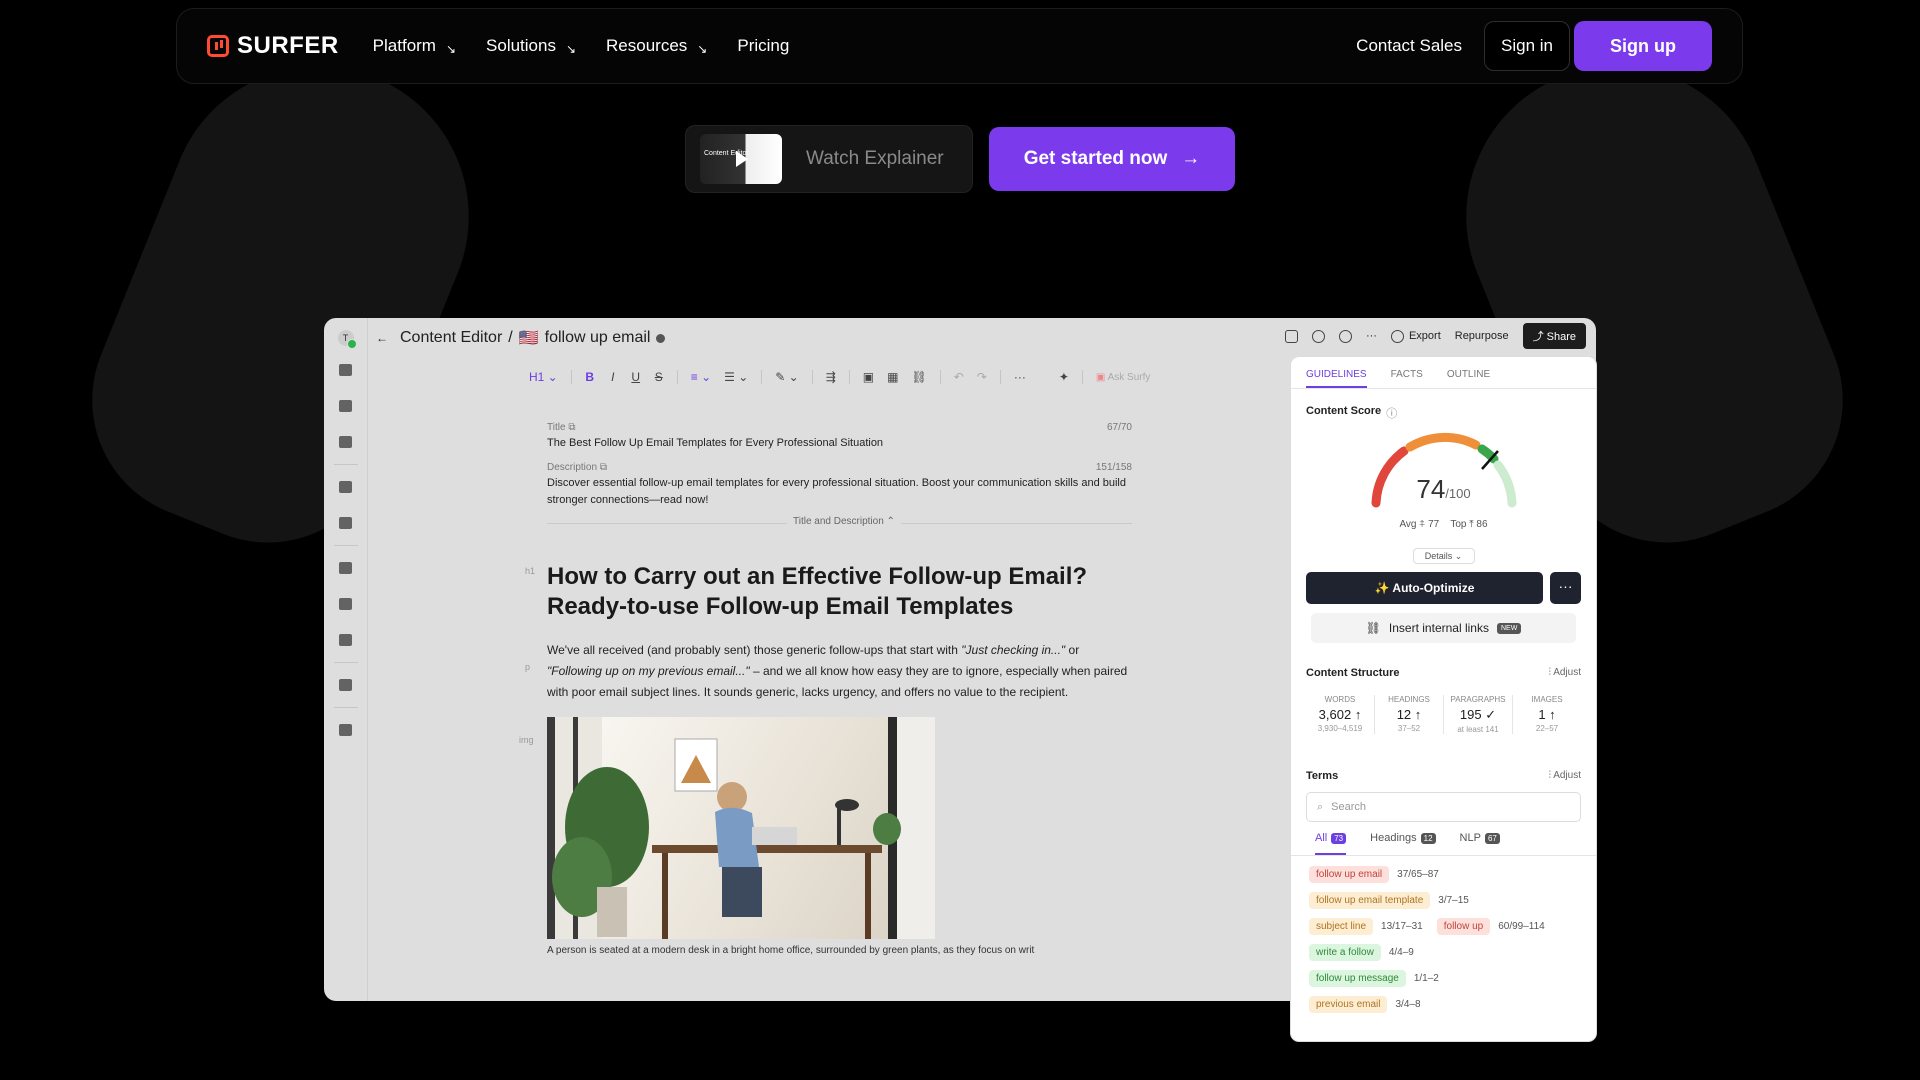 This screenshot has width=1920, height=1080. I want to click on share-button: ⤴ Share, so click(1554, 336).